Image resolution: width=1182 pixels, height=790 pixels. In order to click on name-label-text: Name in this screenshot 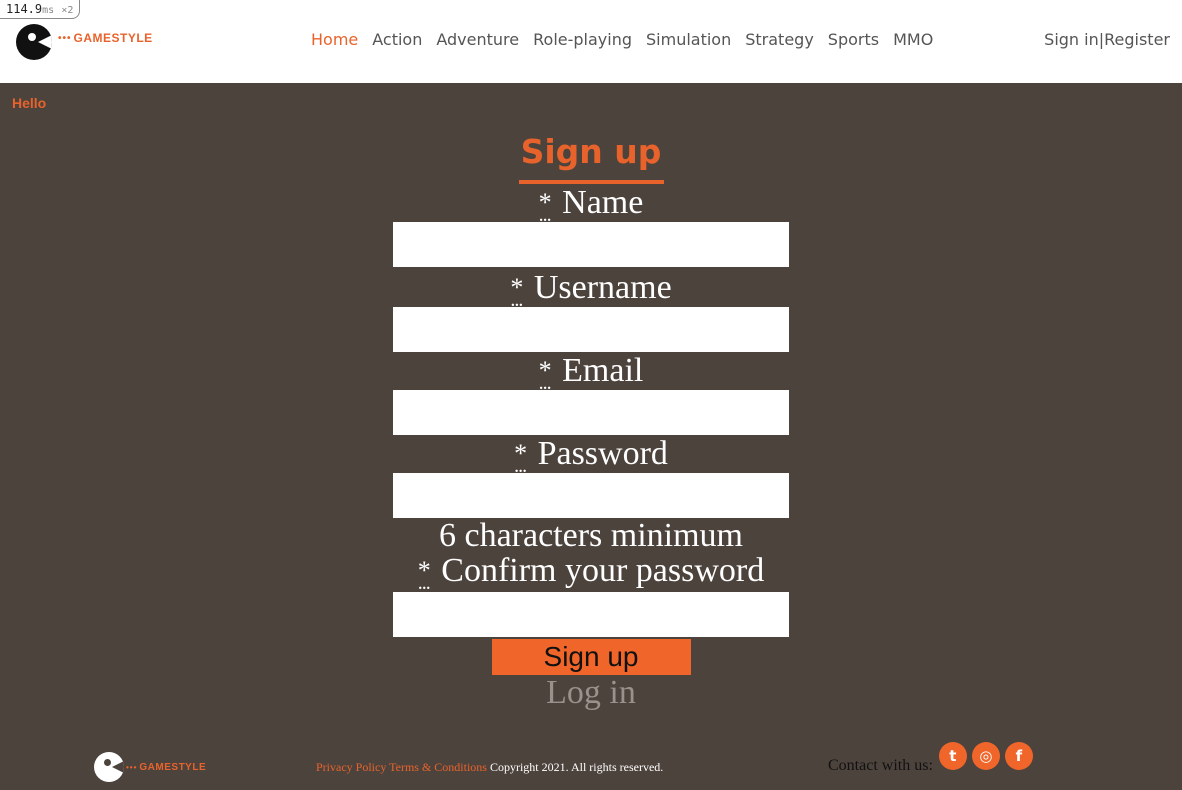, I will do `click(603, 202)`.